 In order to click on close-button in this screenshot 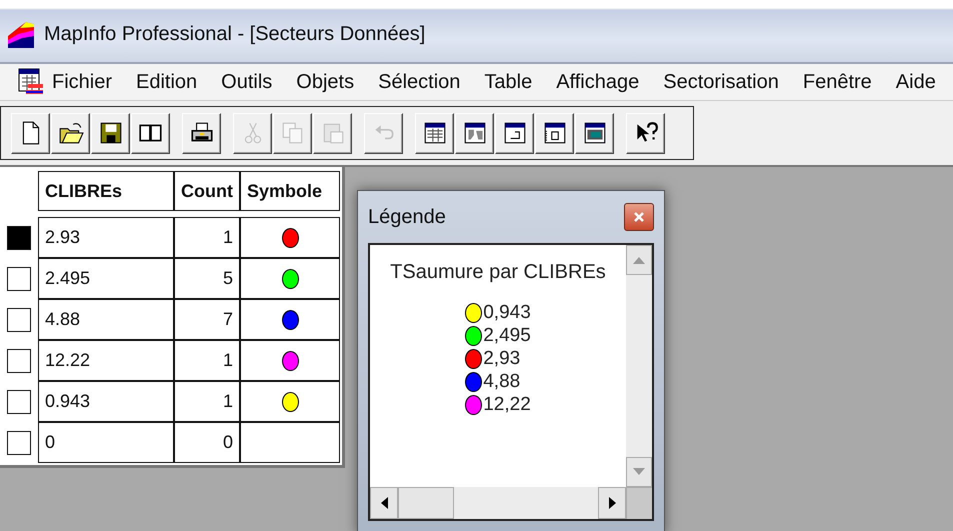, I will do `click(639, 217)`.